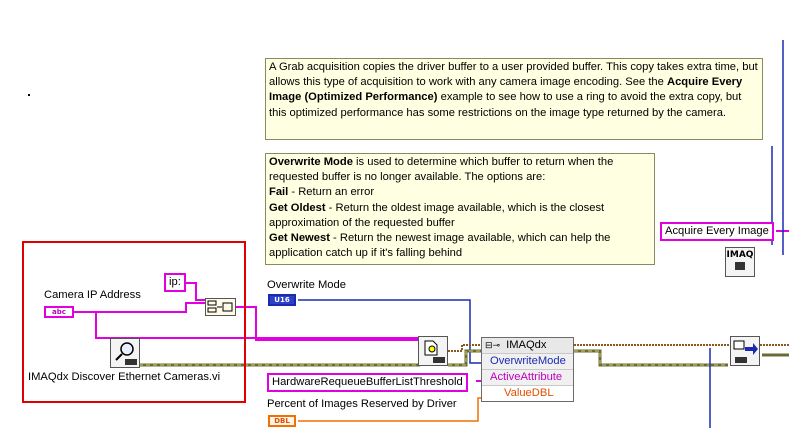  What do you see at coordinates (175, 282) in the screenshot?
I see `ip-prefix-constant: ip:` at bounding box center [175, 282].